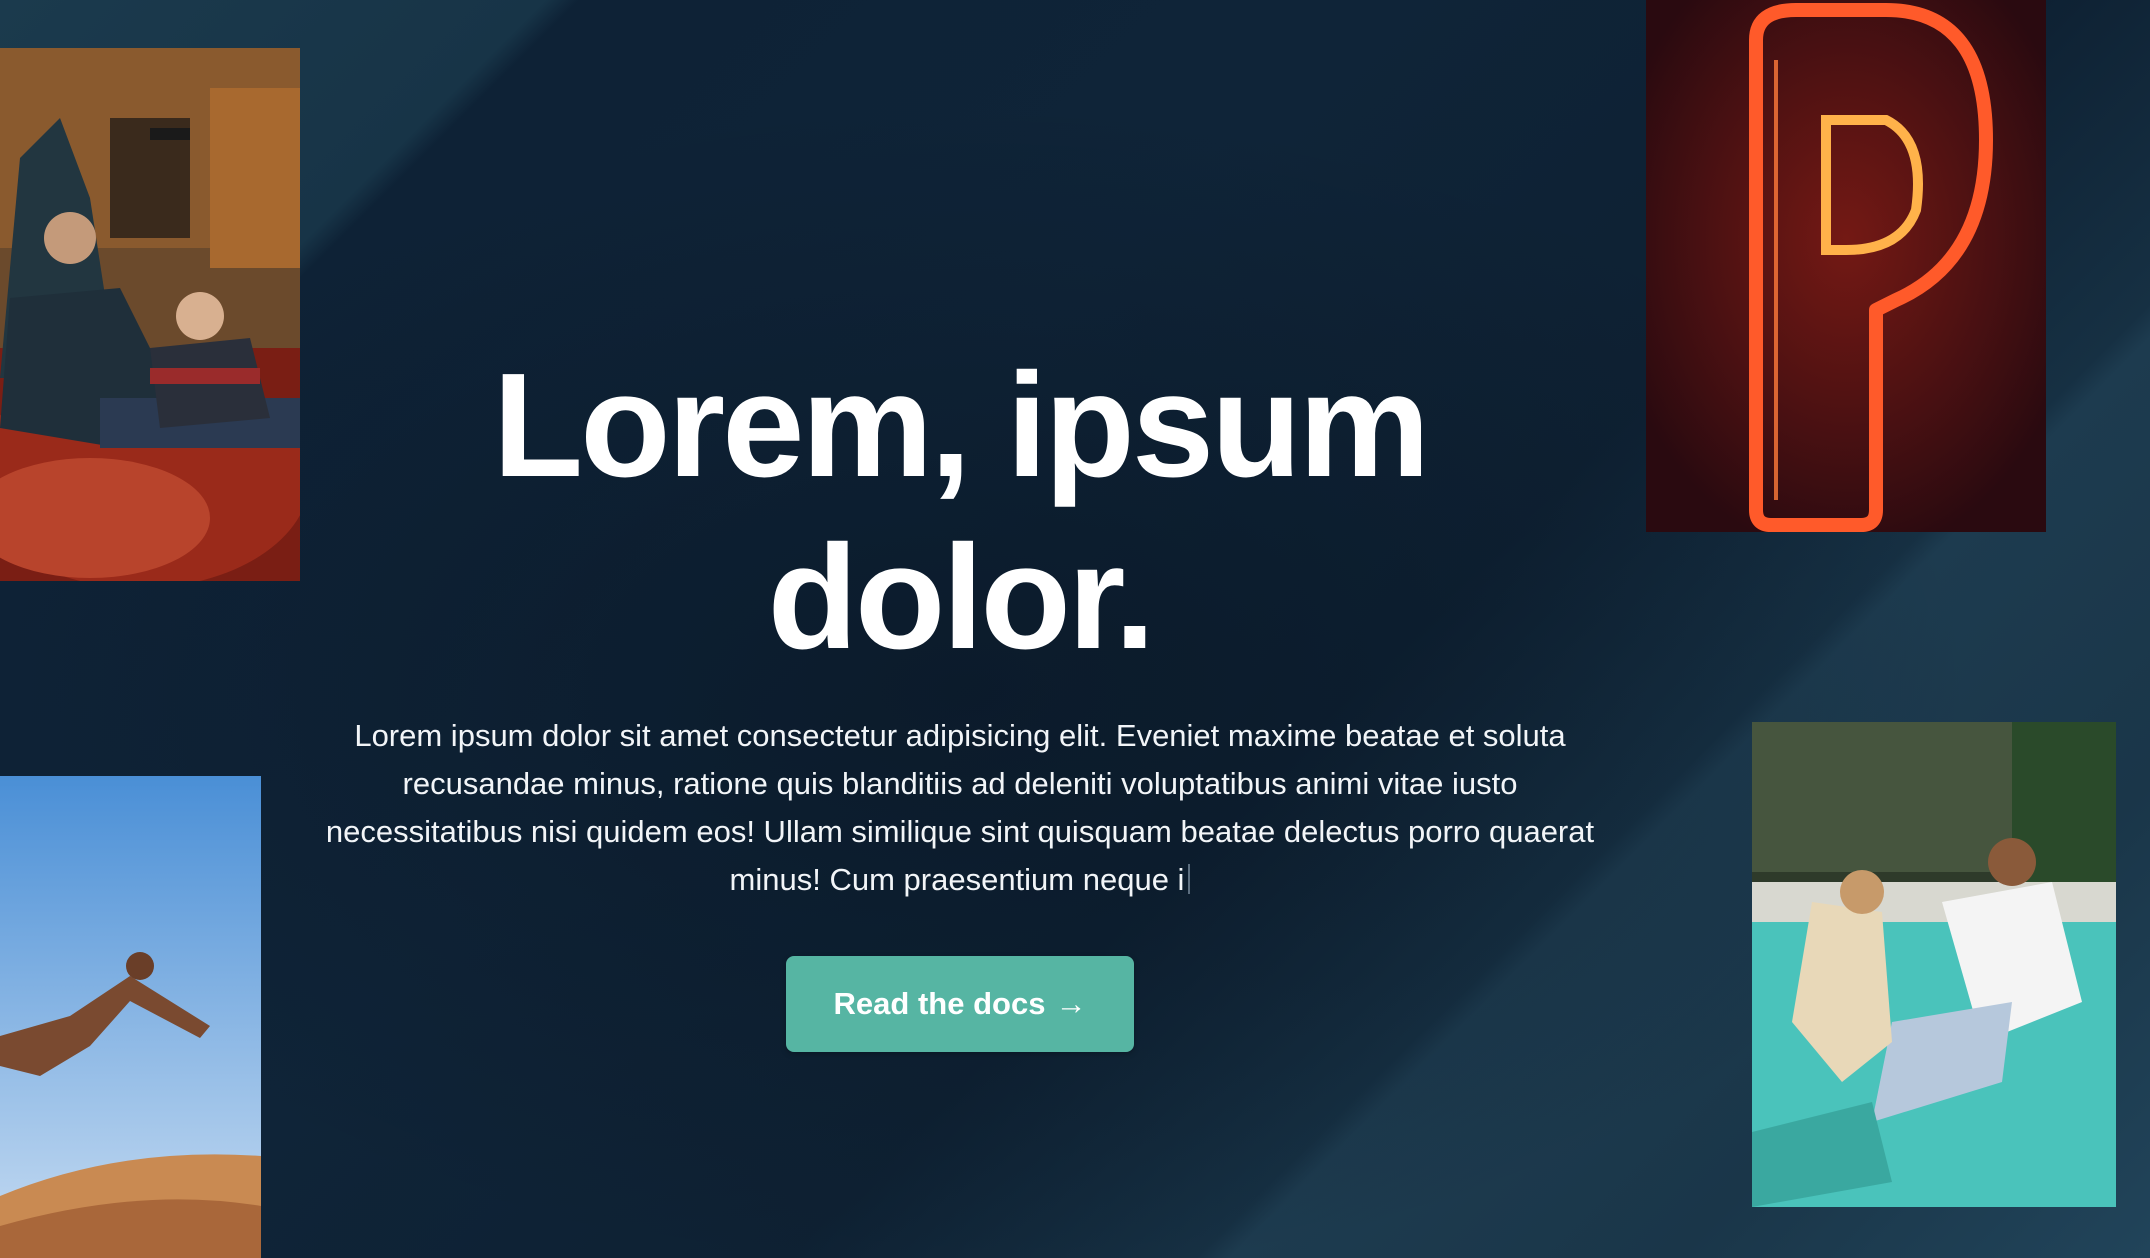 The height and width of the screenshot is (1258, 2150). Describe the element at coordinates (150, 314) in the screenshot. I see `photo-gamers` at that location.